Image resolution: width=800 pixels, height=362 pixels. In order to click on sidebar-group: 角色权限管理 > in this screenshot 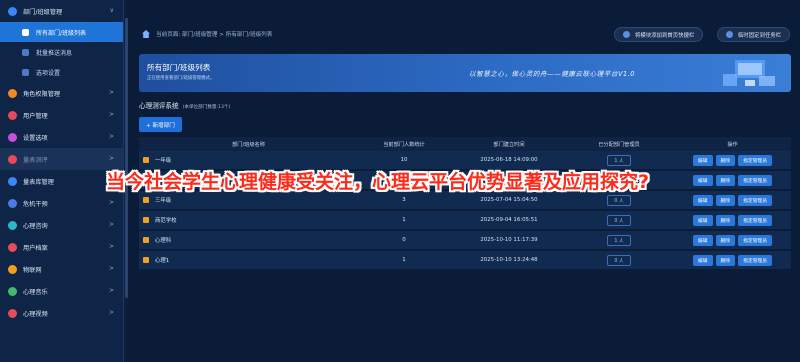, I will do `click(61, 93)`.